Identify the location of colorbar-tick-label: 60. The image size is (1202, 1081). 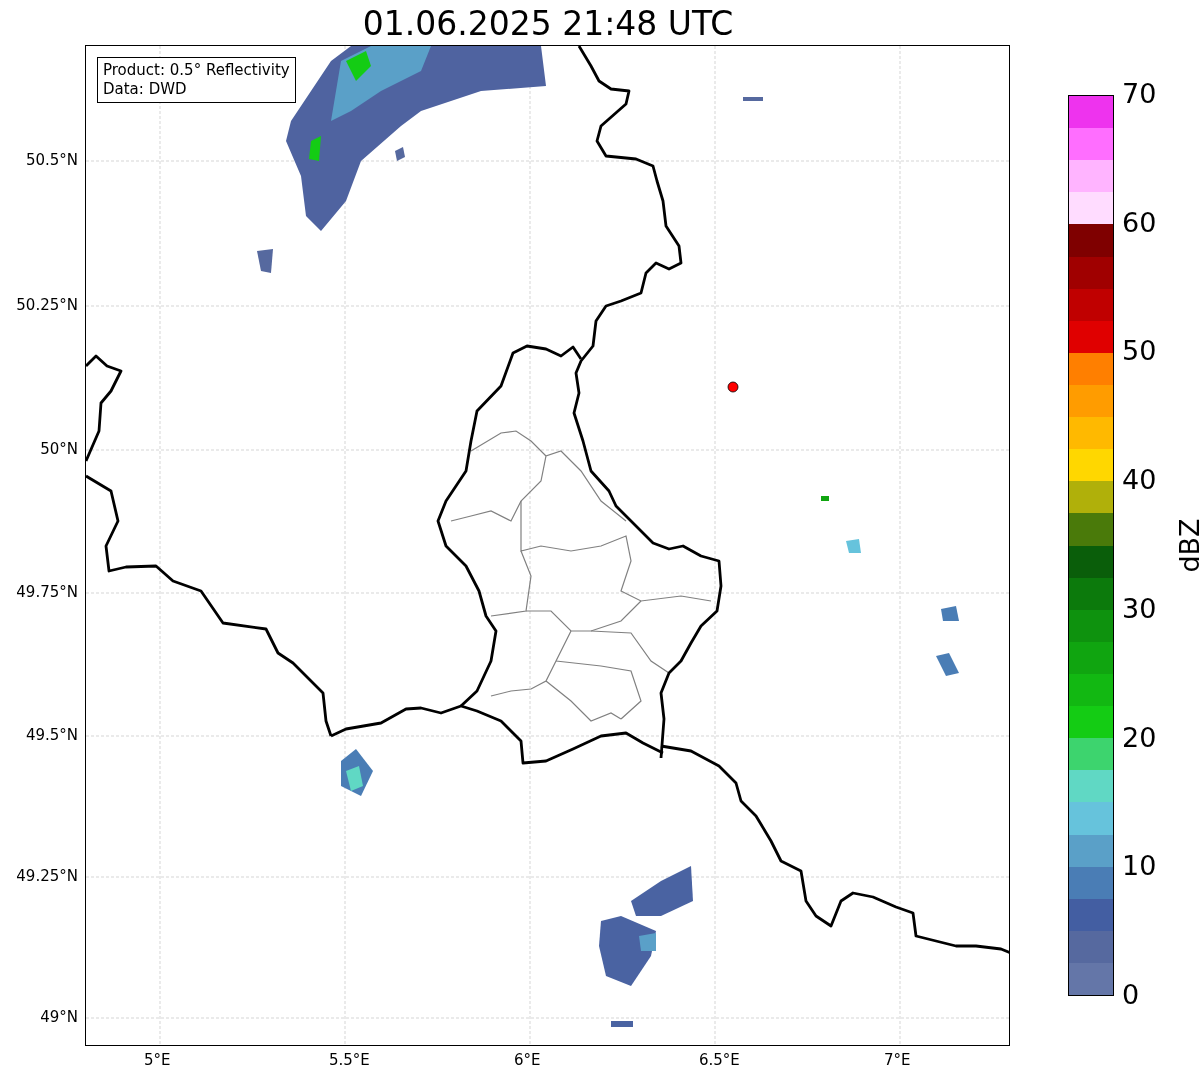
(1139, 222).